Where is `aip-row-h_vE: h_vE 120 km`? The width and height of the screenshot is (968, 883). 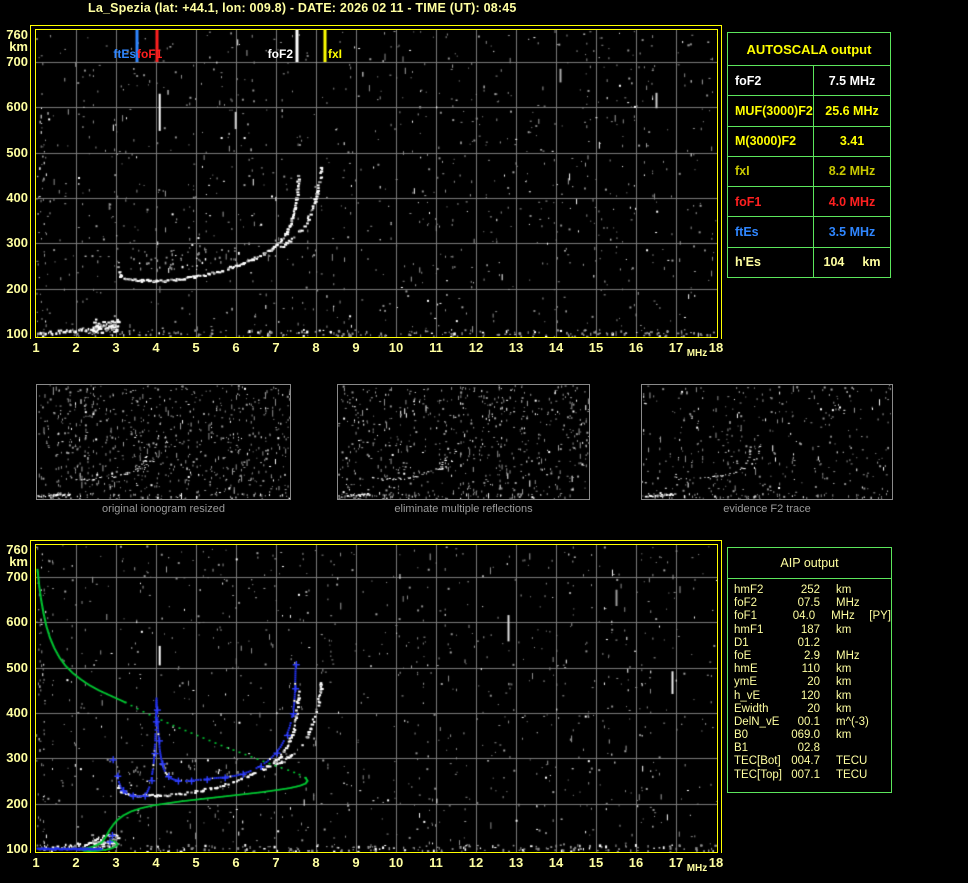 aip-row-h_vE: h_vE 120 km is located at coordinates (812, 696).